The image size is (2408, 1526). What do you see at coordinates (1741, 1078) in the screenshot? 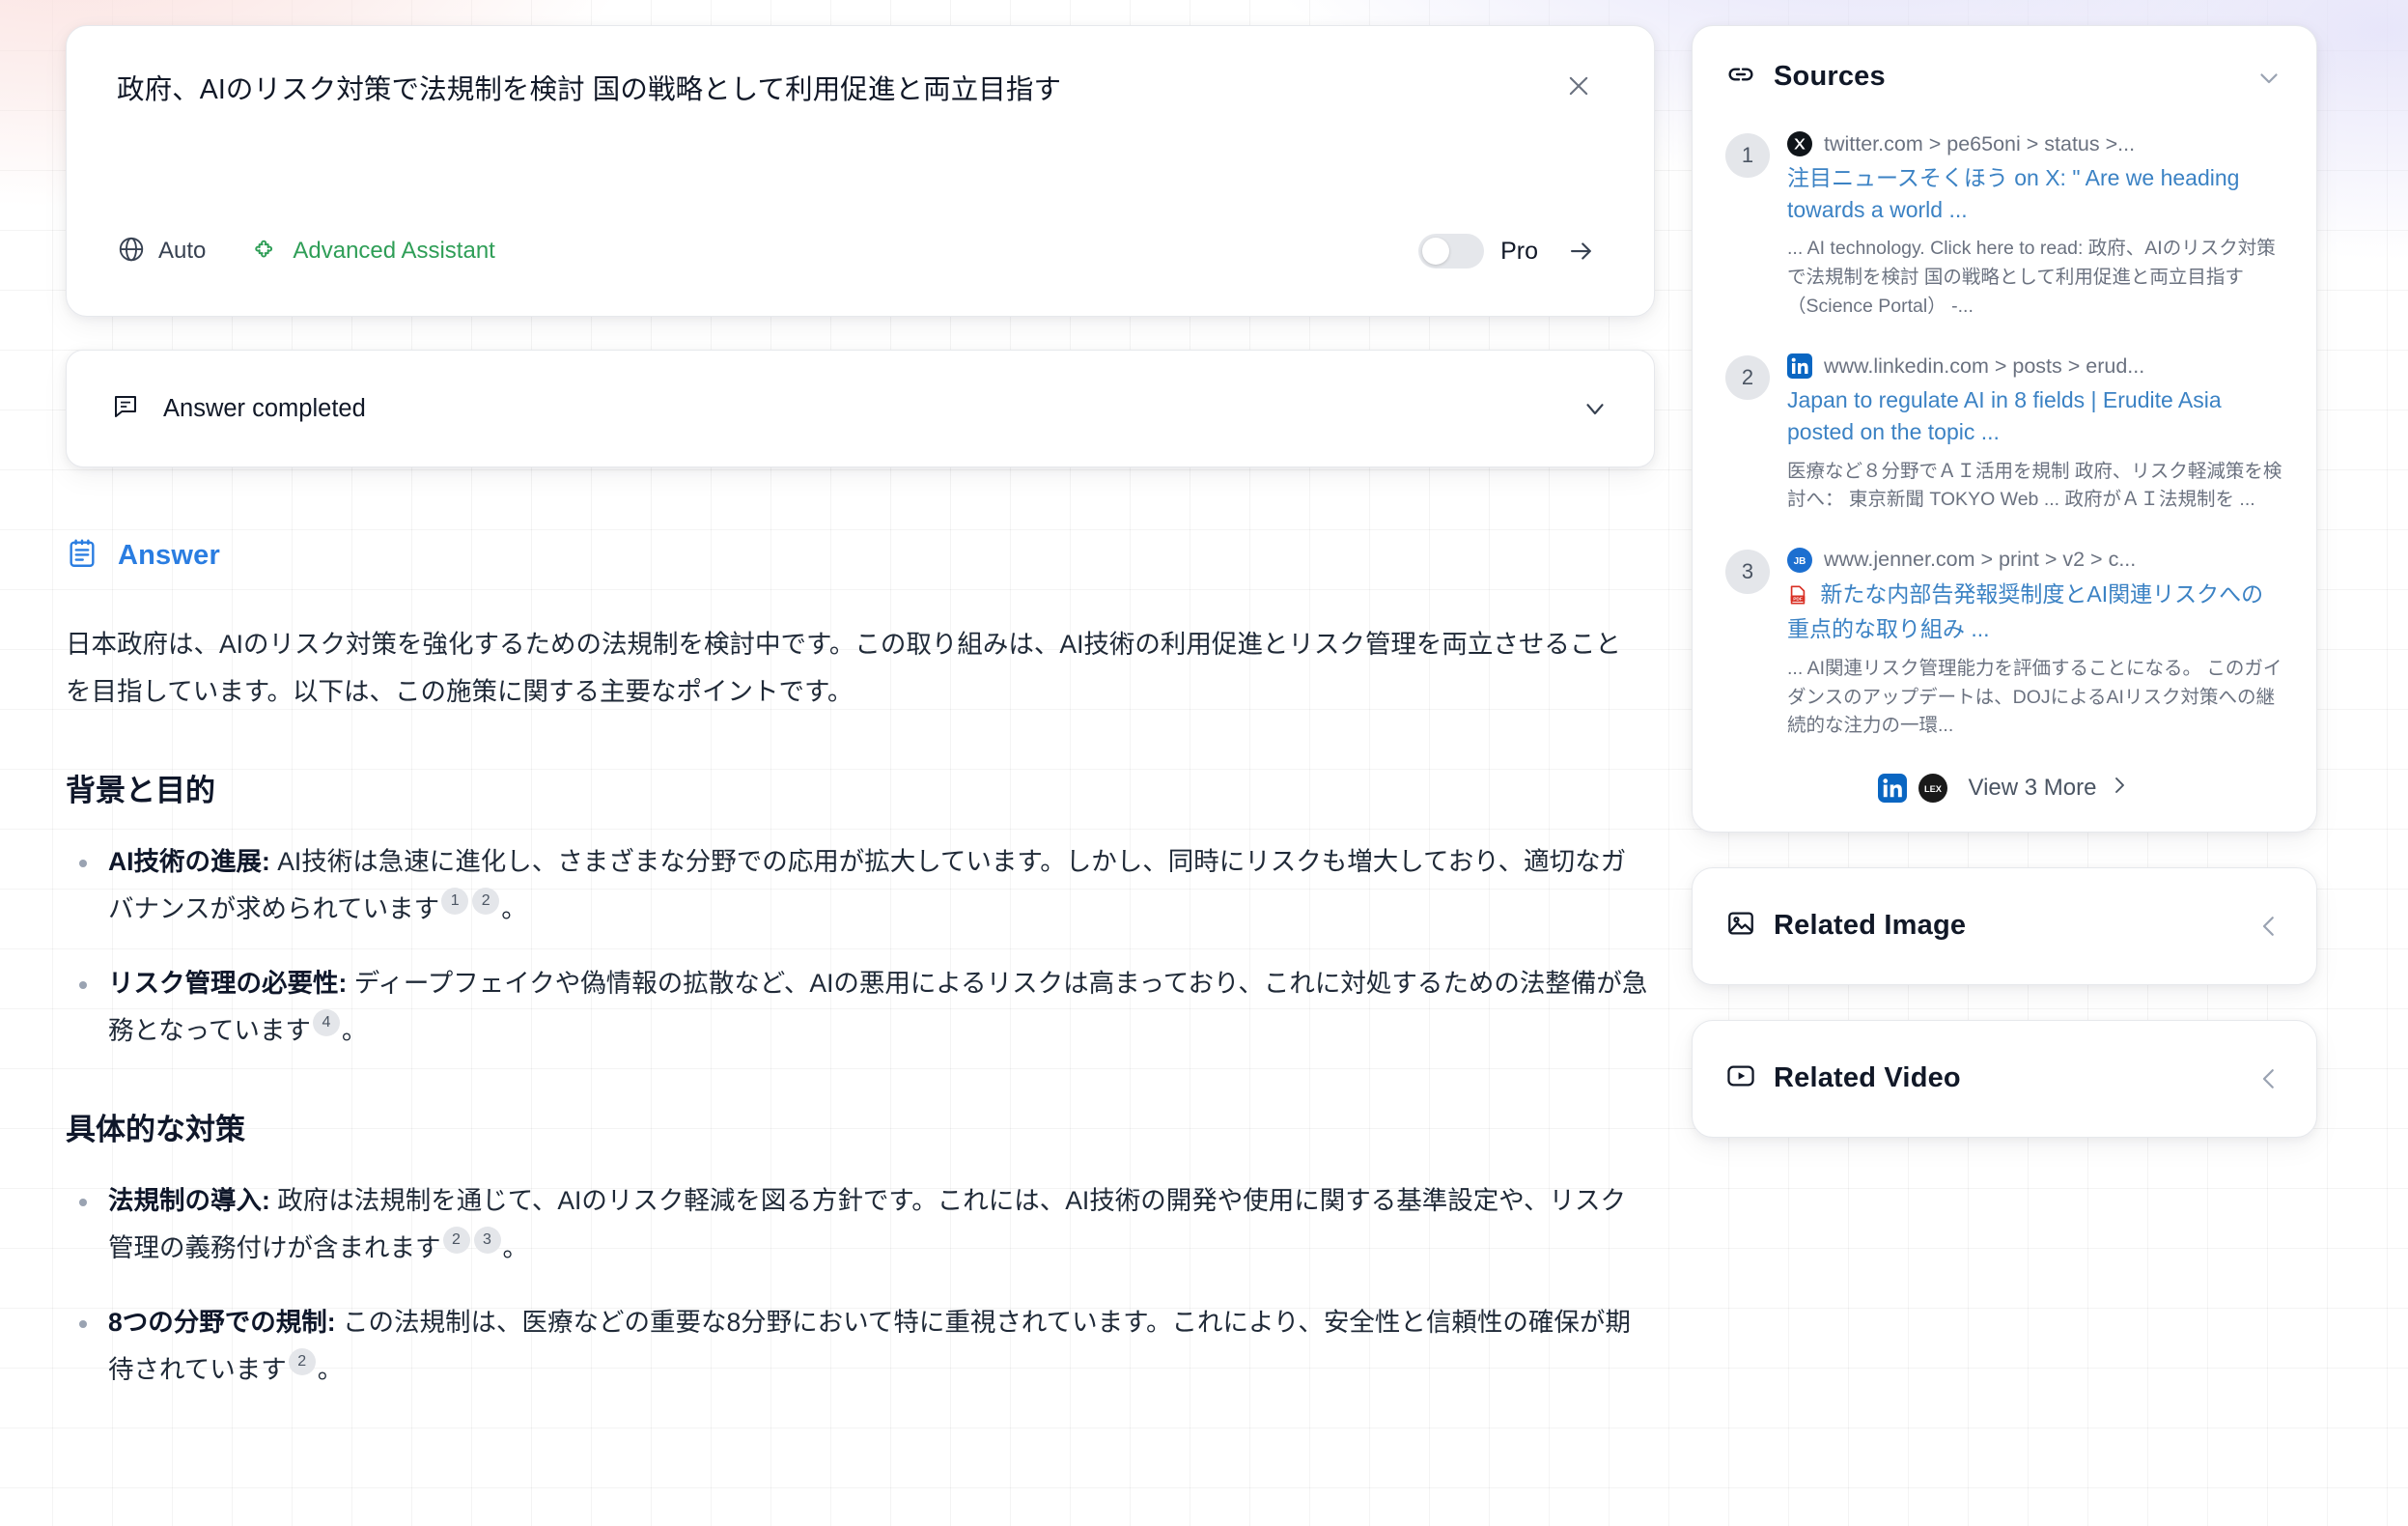
I see `video-icon` at bounding box center [1741, 1078].